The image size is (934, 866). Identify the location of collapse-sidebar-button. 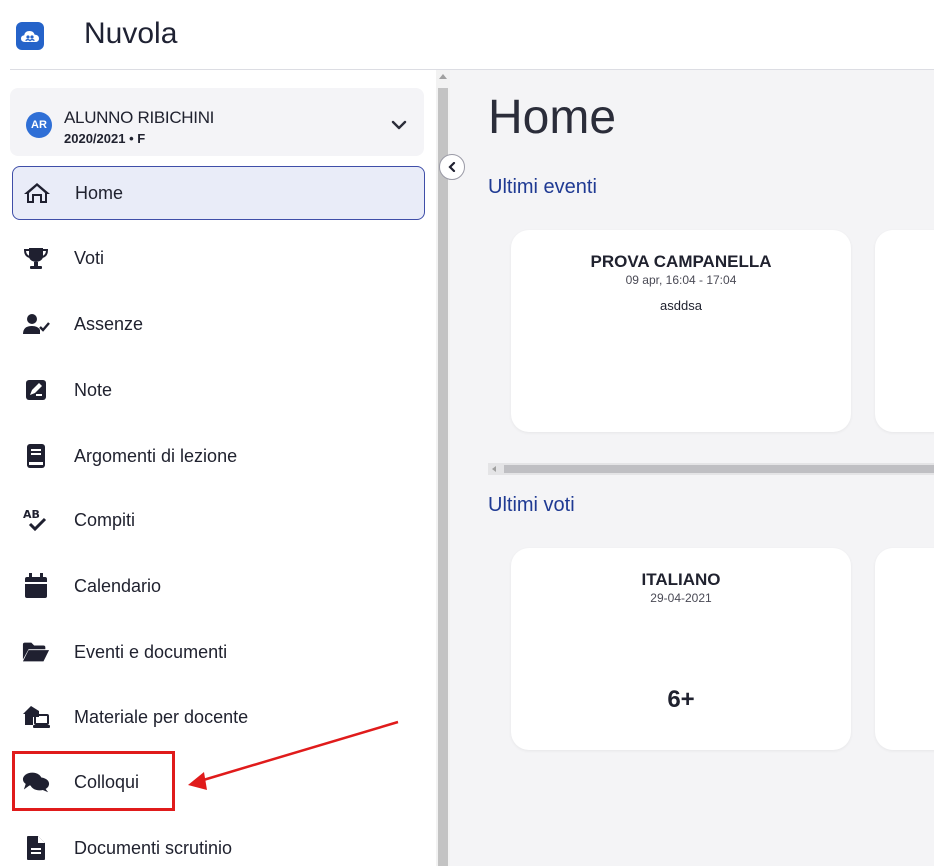
(452, 167).